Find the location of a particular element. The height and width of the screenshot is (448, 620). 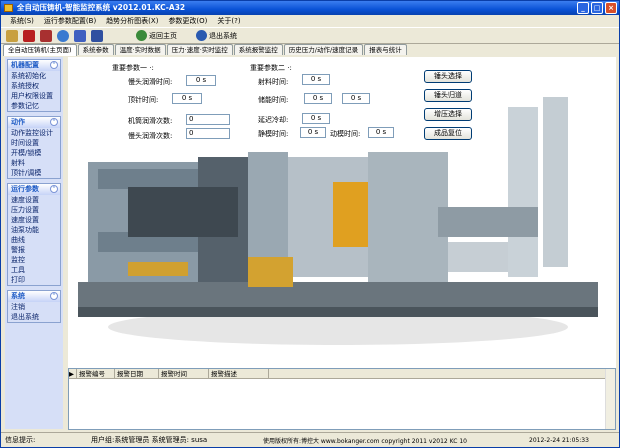

fixed-mold-time-field: 0 s is located at coordinates (313, 132).